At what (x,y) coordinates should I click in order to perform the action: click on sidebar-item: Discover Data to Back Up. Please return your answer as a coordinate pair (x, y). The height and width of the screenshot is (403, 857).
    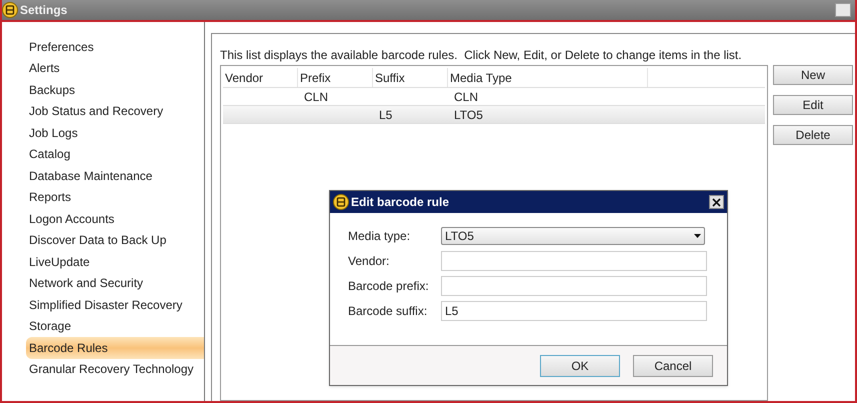
    Looking at the image, I should click on (115, 240).